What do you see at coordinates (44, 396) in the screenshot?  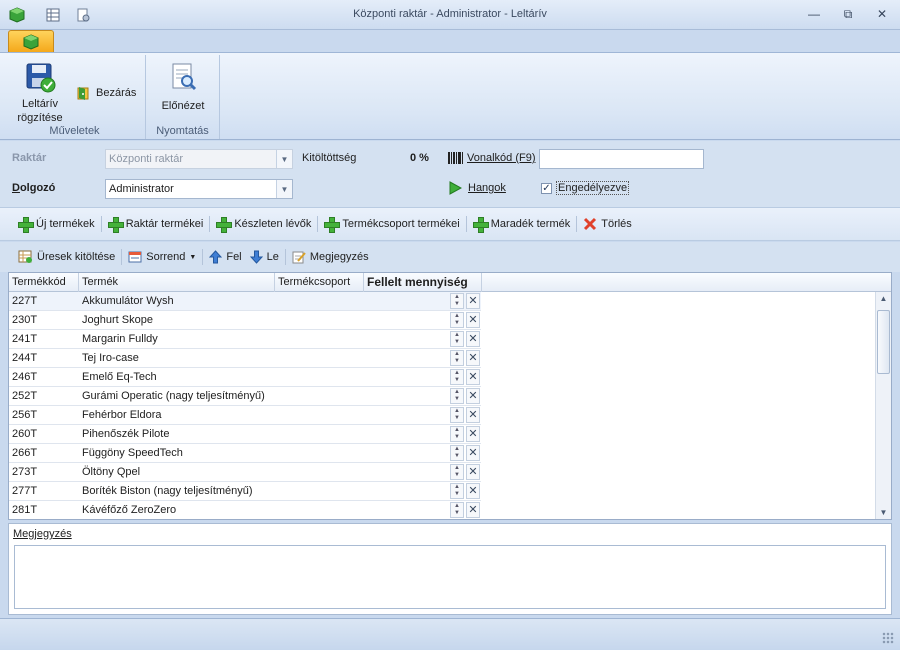 I see `product-code-cell: 252T` at bounding box center [44, 396].